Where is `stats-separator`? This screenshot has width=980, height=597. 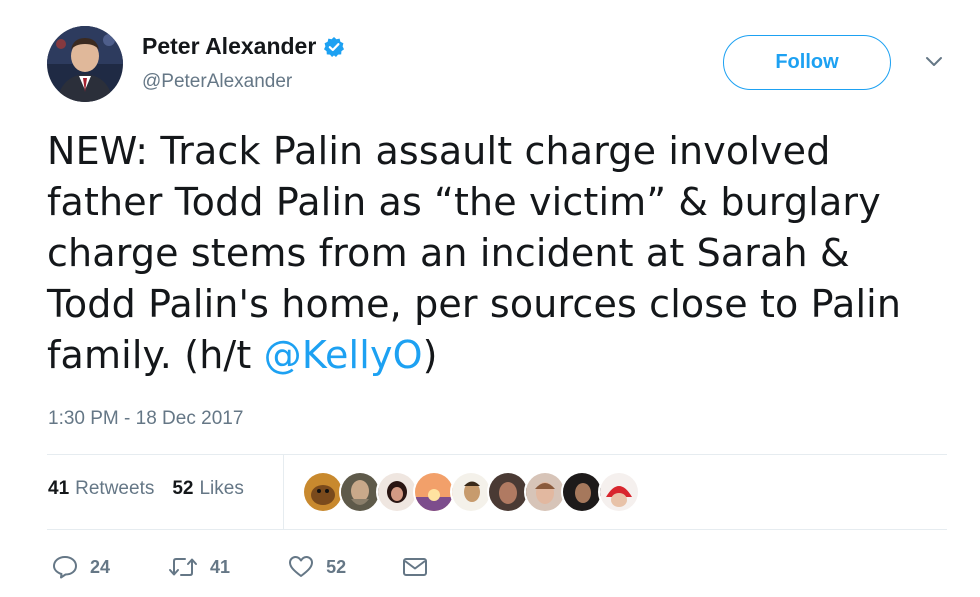
stats-separator is located at coordinates (283, 492).